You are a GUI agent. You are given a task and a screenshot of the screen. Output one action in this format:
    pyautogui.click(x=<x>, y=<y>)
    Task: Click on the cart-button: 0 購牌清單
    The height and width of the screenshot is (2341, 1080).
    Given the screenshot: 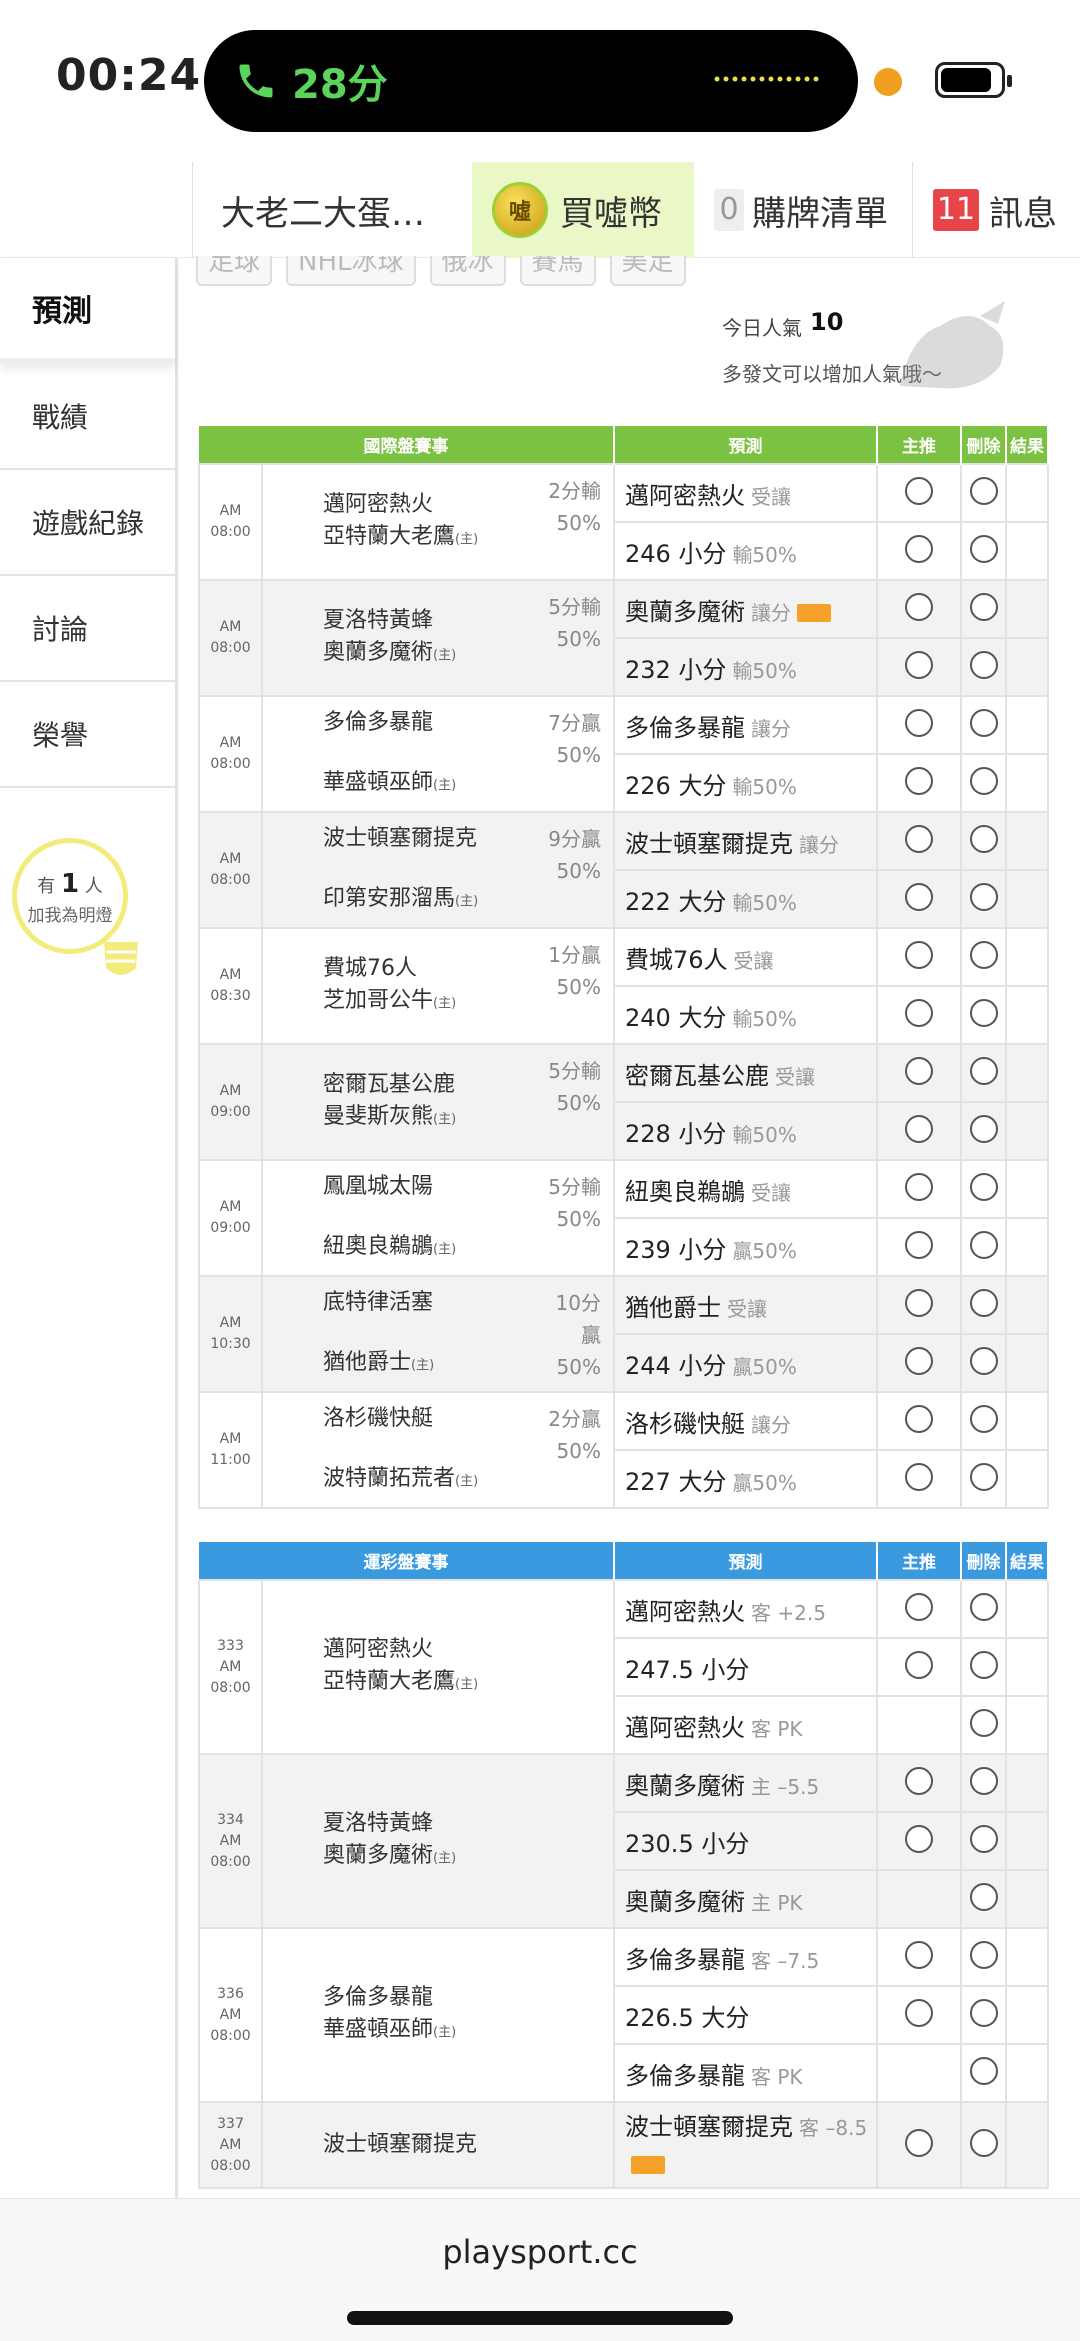 What is the action you would take?
    pyautogui.click(x=802, y=210)
    